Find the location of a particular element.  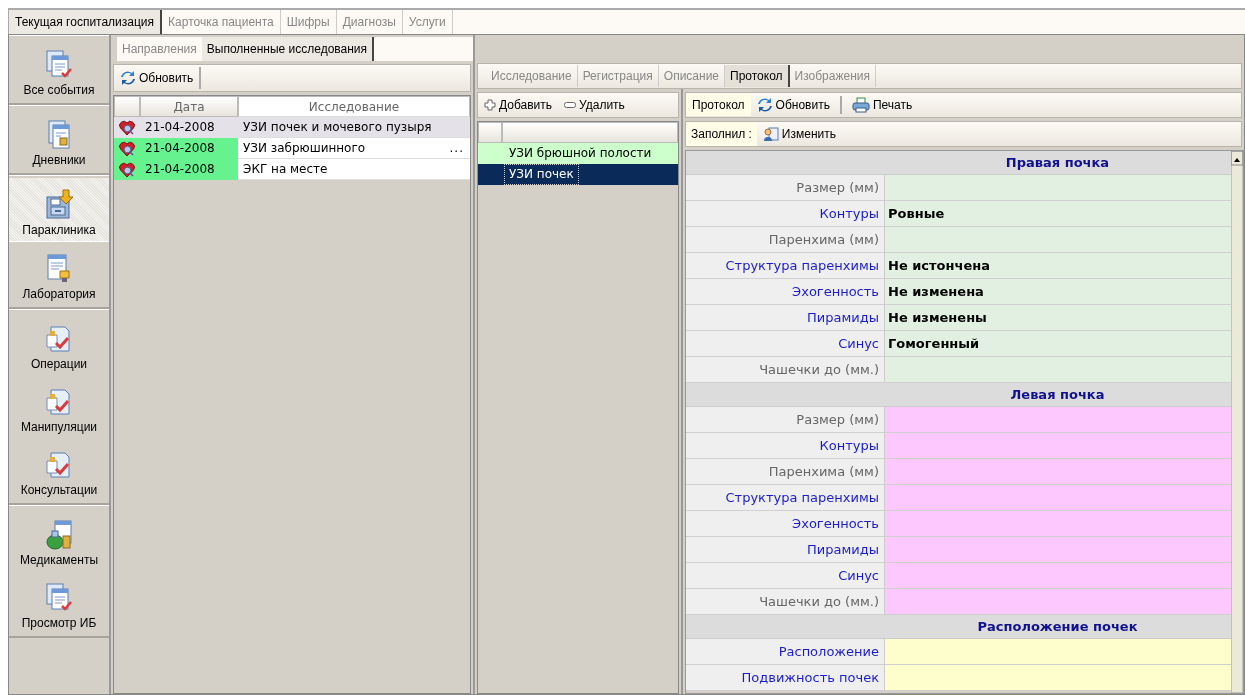

sidebar-item: Консультации is located at coordinates (59, 469).